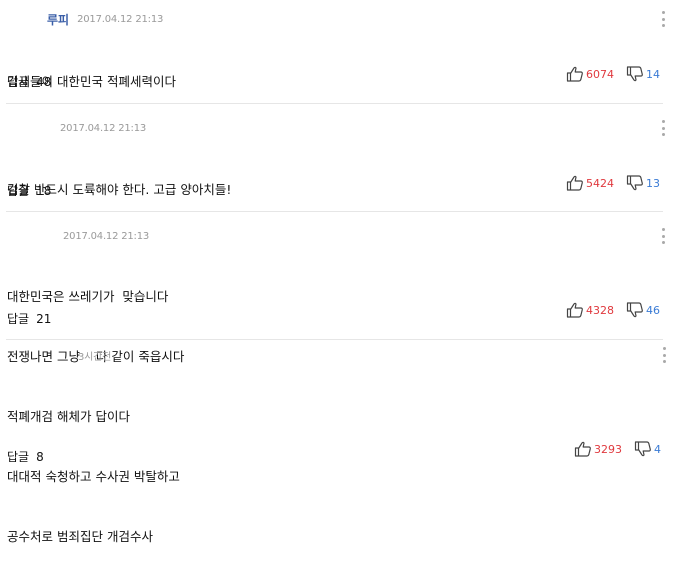 This screenshot has height=587, width=684. I want to click on dislike-button: 46, so click(643, 310).